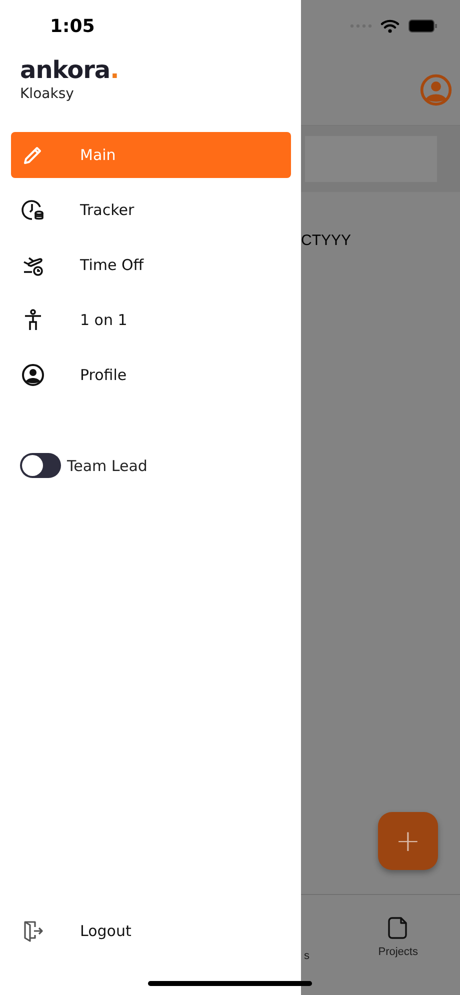 The width and height of the screenshot is (460, 995). What do you see at coordinates (70, 70) in the screenshot?
I see `brand-logo: ankora.` at bounding box center [70, 70].